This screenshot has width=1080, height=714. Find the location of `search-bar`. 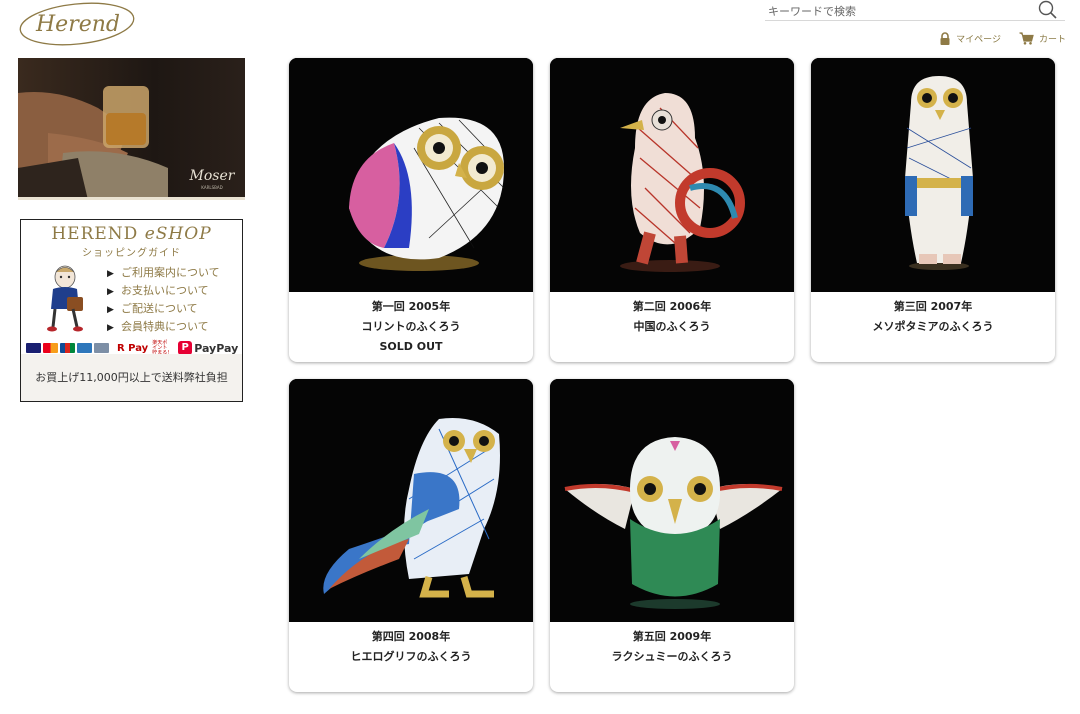

search-bar is located at coordinates (915, 10).